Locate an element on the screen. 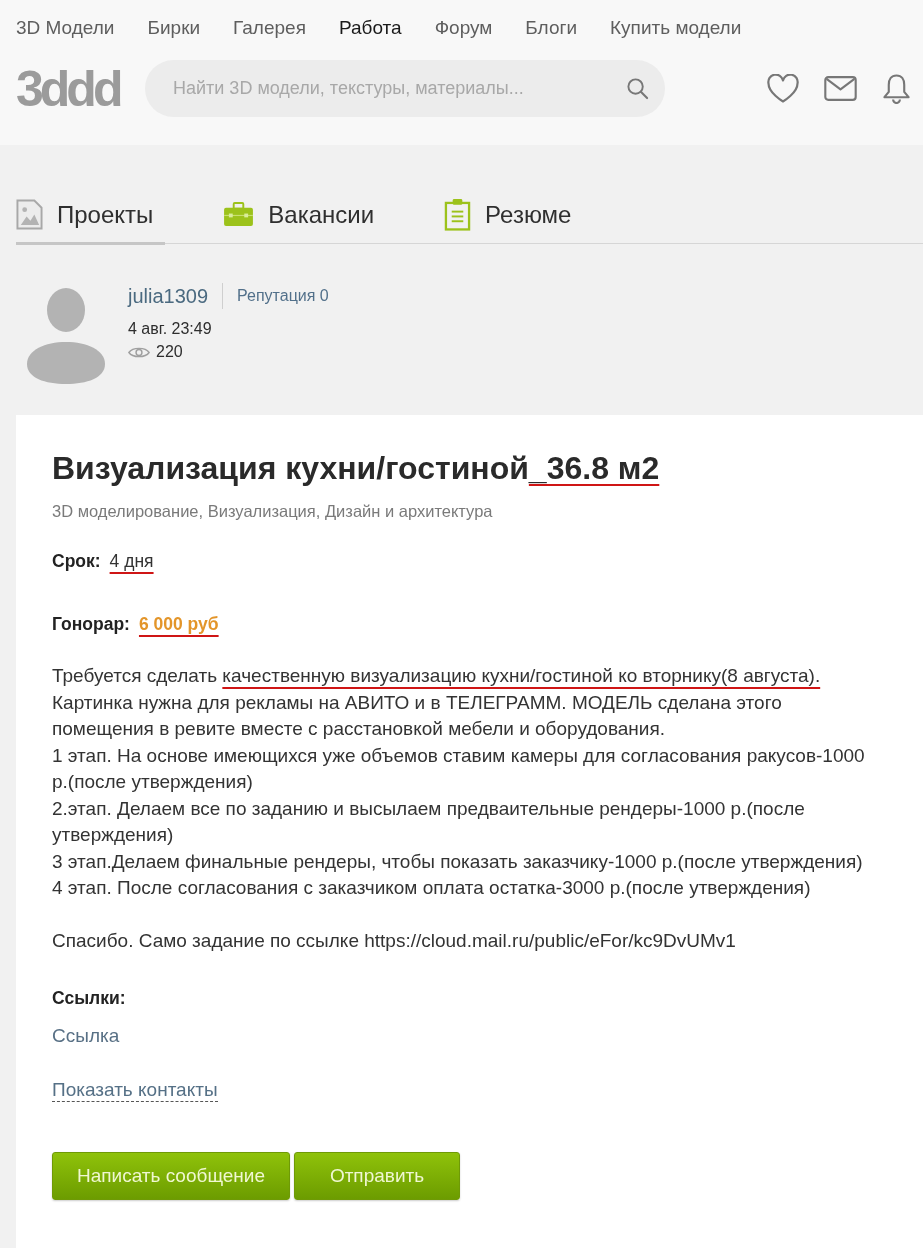  nav-link: Купить модели is located at coordinates (676, 28).